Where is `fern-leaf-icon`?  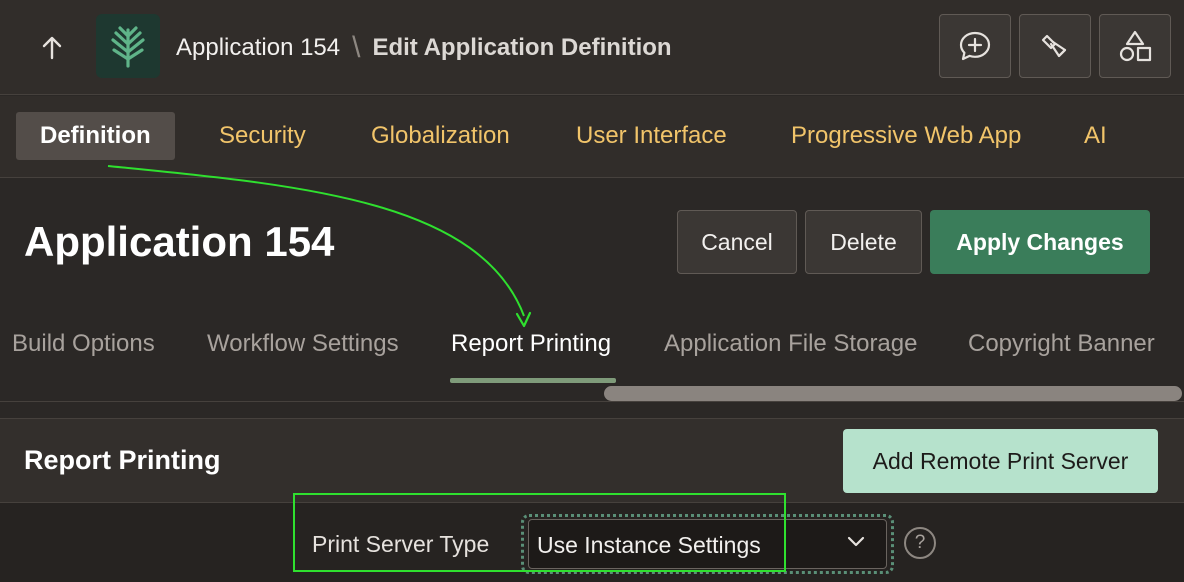
fern-leaf-icon is located at coordinates (128, 47).